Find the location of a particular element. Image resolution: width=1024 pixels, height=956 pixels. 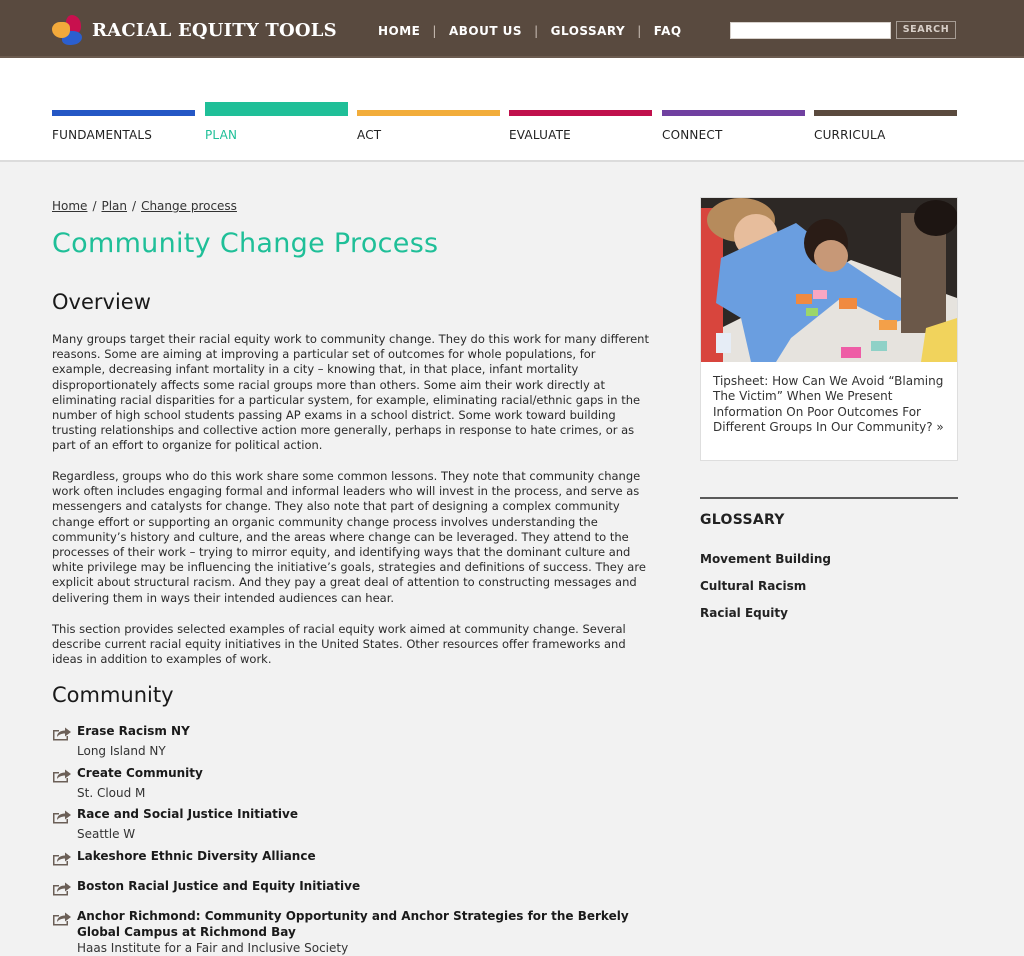

resource-item: Lakeshore Ethnic Diversity Alliance is located at coordinates (357, 857).